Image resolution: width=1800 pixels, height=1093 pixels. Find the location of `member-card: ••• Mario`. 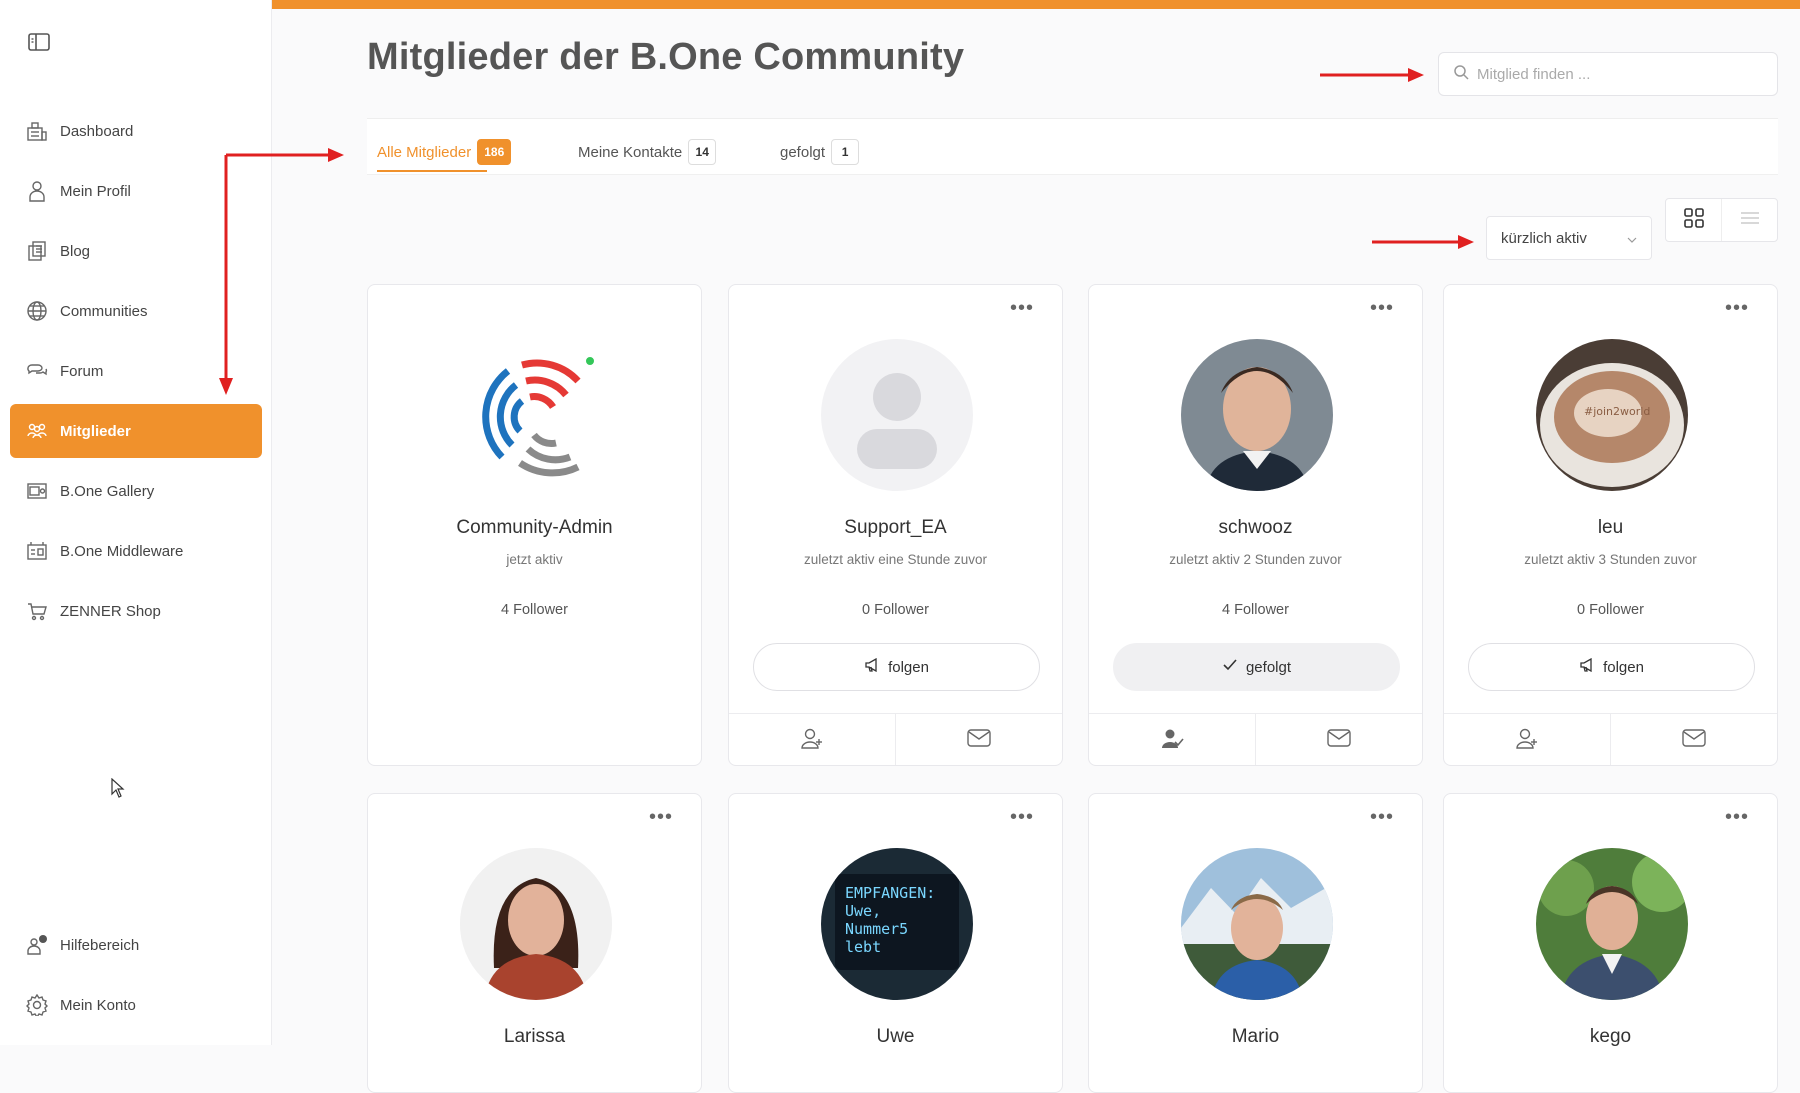

member-card: ••• Mario is located at coordinates (1255, 943).